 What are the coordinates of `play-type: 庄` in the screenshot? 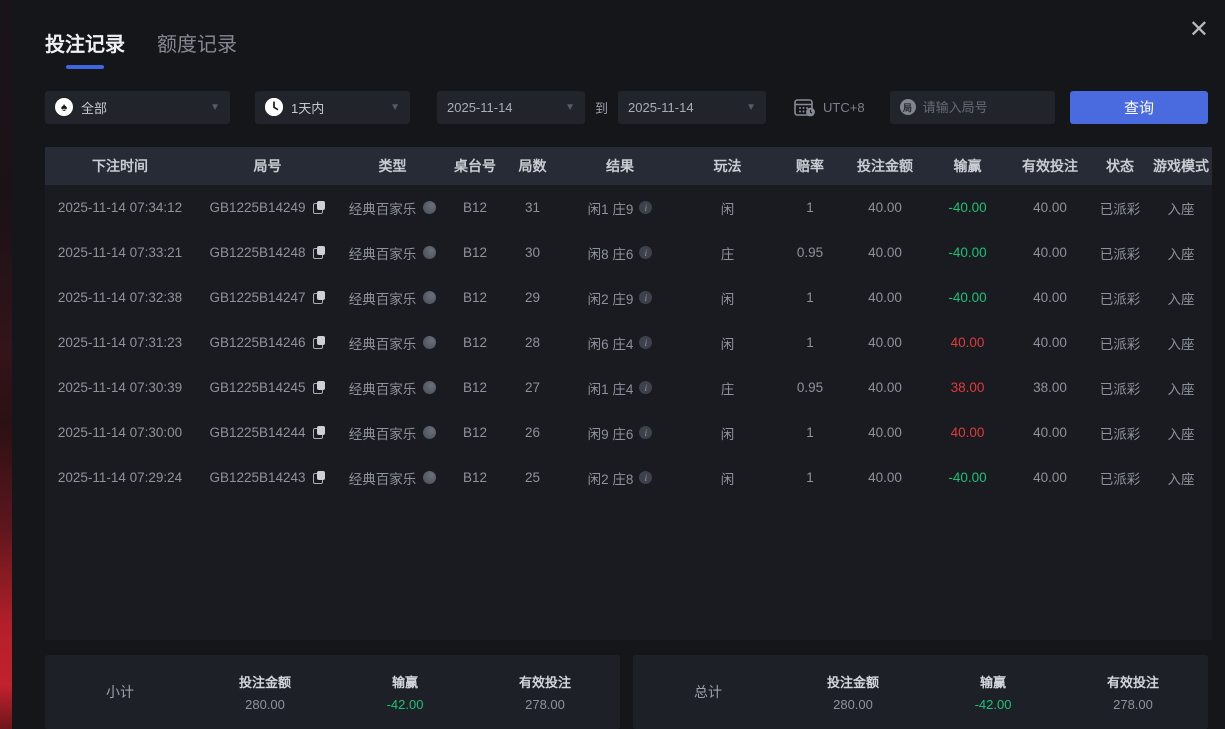 It's located at (727, 254).